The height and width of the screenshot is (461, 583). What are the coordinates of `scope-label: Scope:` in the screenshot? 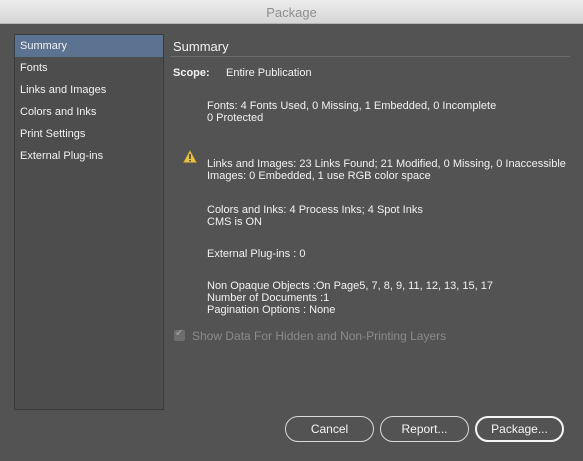 It's located at (191, 73).